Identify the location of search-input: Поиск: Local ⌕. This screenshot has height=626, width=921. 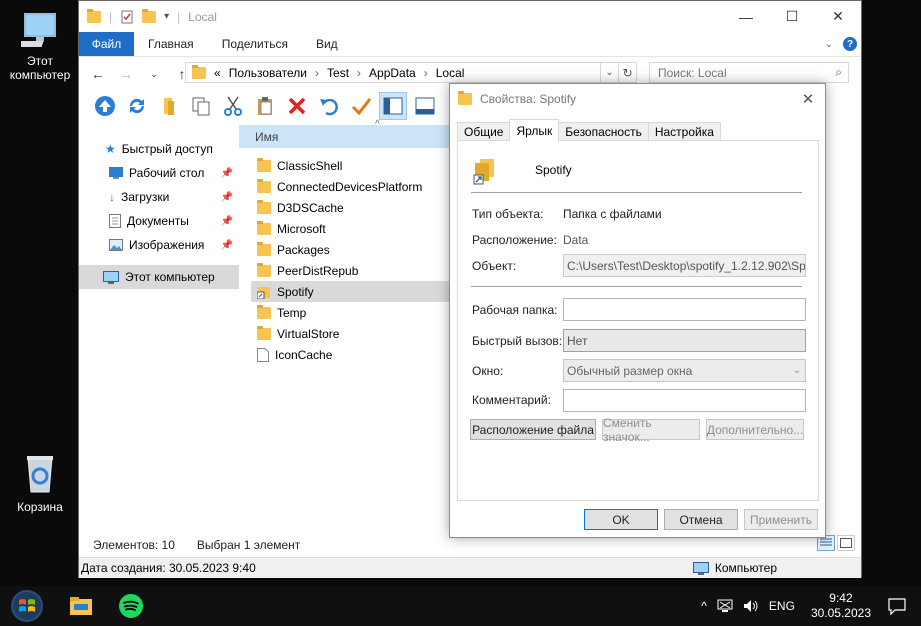
(749, 72).